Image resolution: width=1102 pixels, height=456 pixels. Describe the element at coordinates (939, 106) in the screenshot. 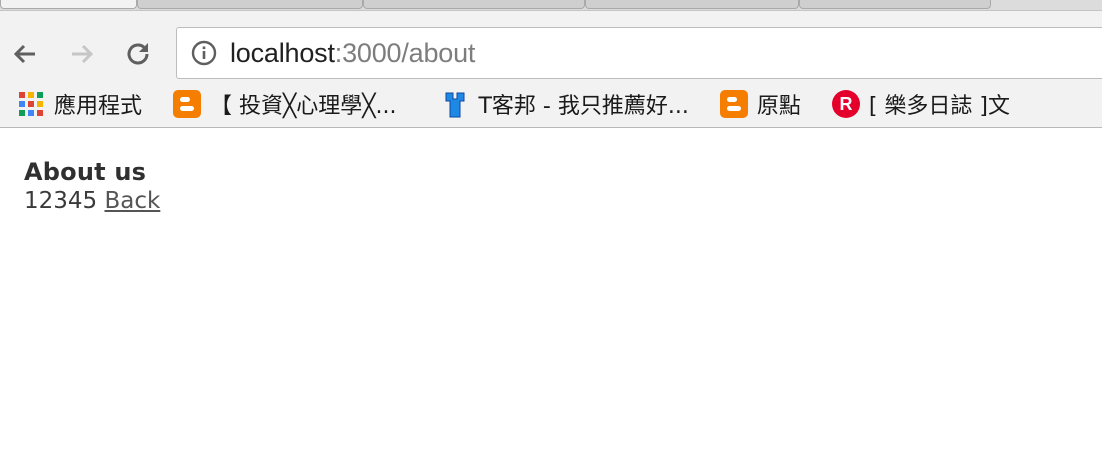

I see `bookmark-label: [ 樂多日誌 ]文` at that location.